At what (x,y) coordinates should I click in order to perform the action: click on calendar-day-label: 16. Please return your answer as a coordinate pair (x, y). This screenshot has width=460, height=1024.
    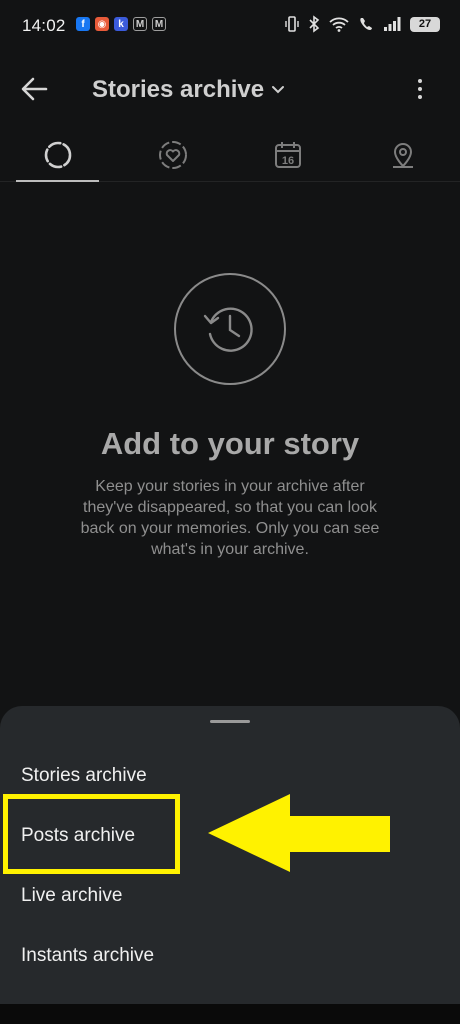
    Looking at the image, I should click on (287, 161).